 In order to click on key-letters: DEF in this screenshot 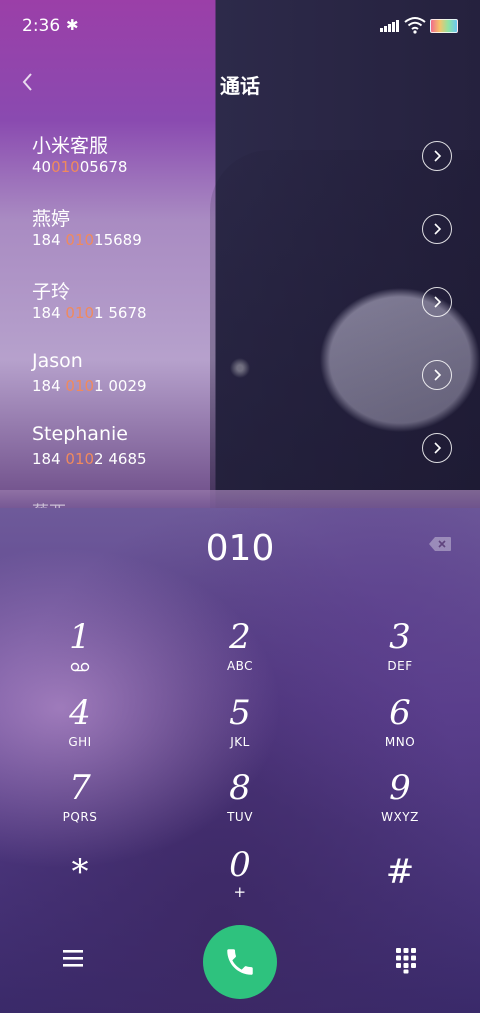, I will do `click(400, 666)`.